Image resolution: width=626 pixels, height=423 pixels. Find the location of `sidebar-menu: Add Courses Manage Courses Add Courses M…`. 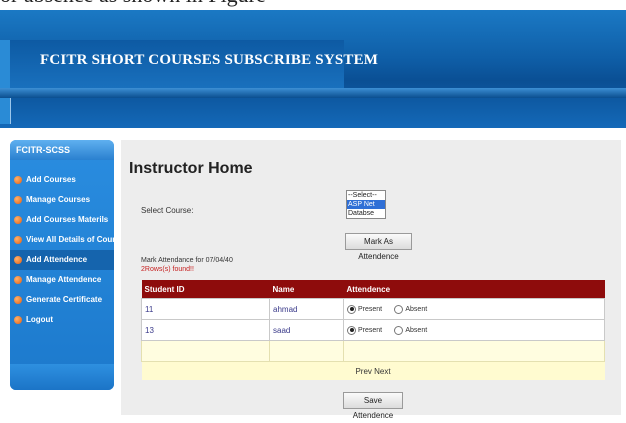

sidebar-menu: Add Courses Manage Courses Add Courses M… is located at coordinates (62, 250).